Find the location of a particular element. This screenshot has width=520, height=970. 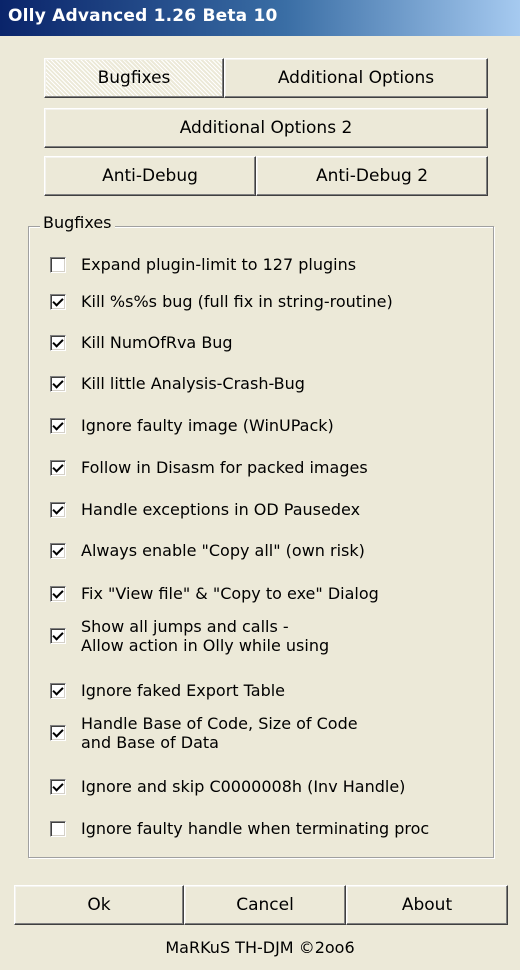

groupbox-title: Bugfixes is located at coordinates (77, 222).